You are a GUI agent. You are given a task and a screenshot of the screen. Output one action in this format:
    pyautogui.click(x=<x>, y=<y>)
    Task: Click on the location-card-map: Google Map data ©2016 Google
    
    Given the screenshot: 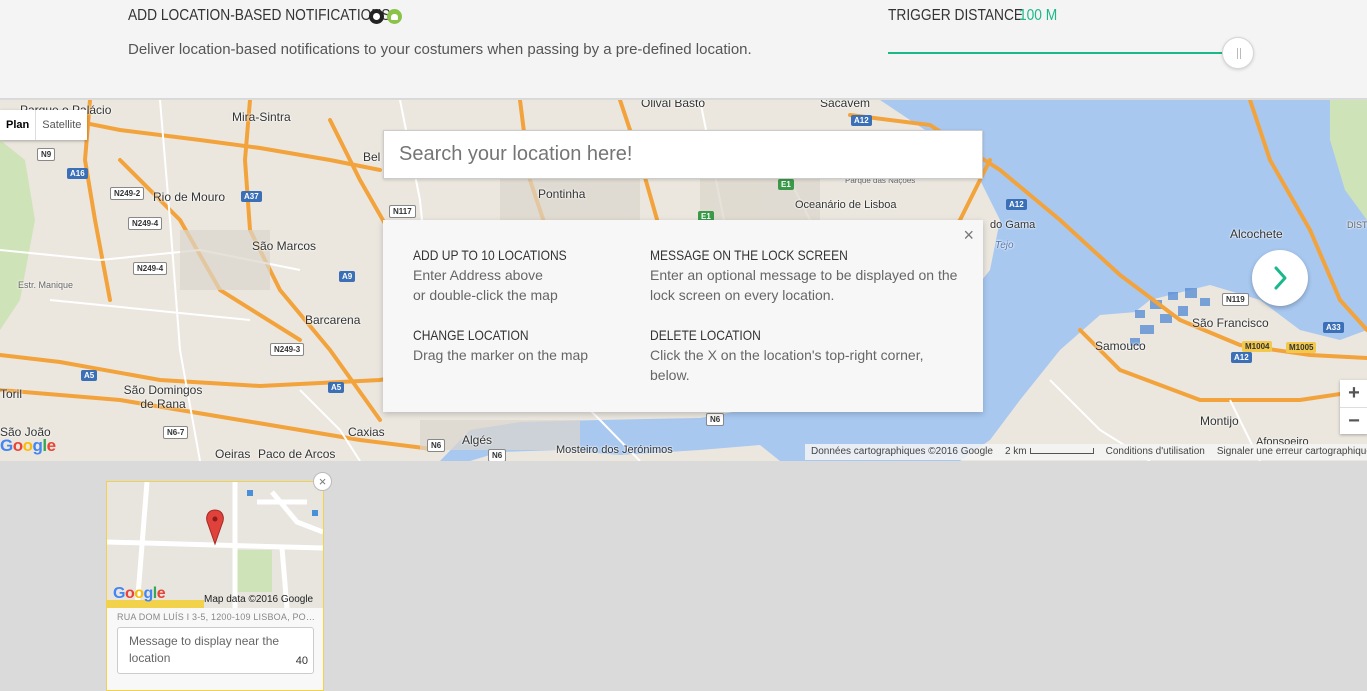 What is the action you would take?
    pyautogui.click(x=215, y=545)
    